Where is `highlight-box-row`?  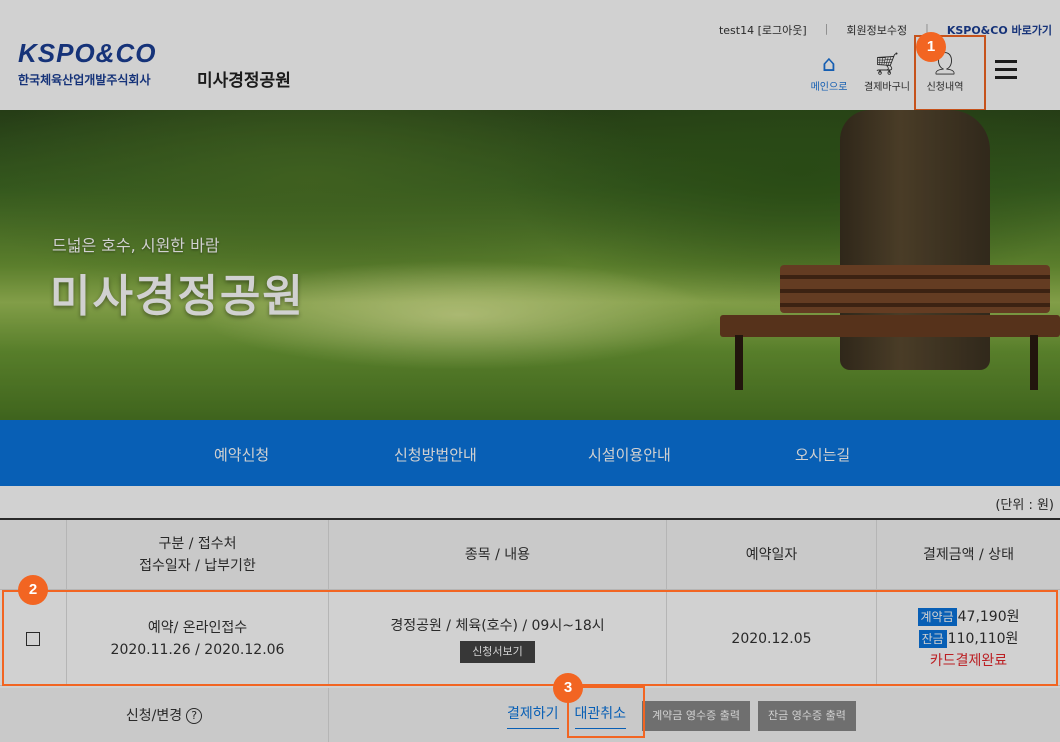 highlight-box-row is located at coordinates (530, 638).